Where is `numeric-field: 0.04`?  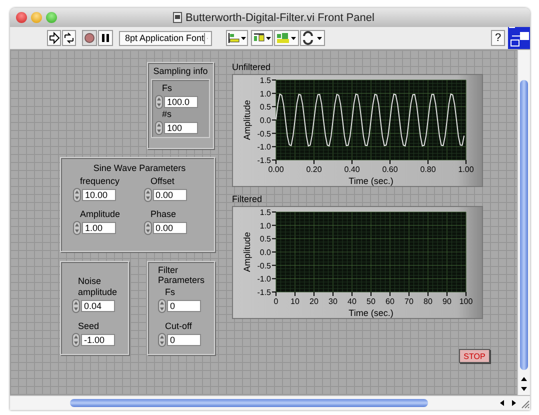
numeric-field: 0.04 is located at coordinates (98, 306).